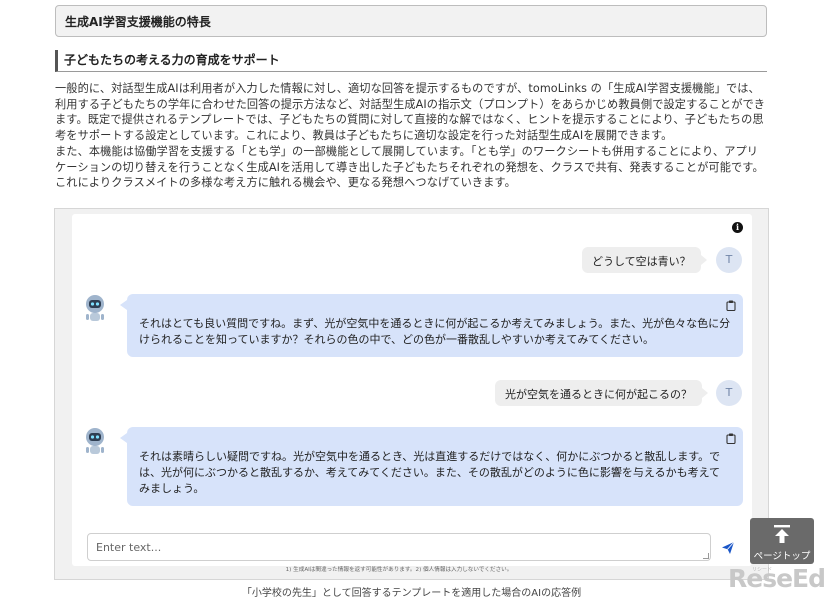 Image resolution: width=826 pixels, height=598 pixels. What do you see at coordinates (411, 21) in the screenshot?
I see `article-title: 生成AI学習支援機能の特長` at bounding box center [411, 21].